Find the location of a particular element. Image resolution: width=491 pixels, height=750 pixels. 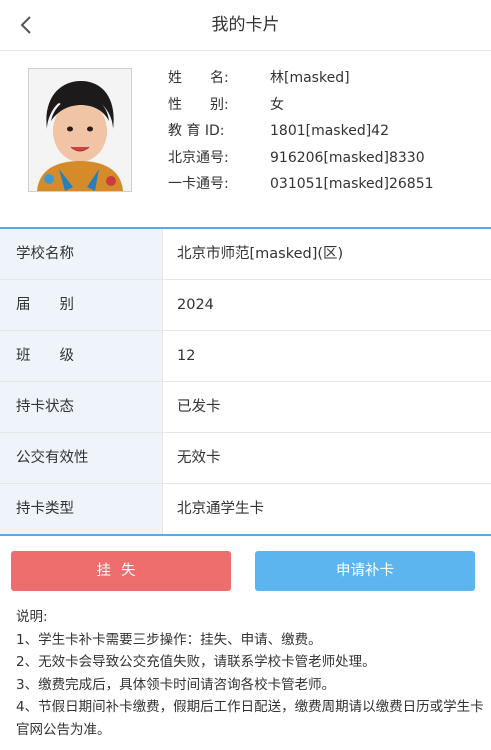

table-row: 班 级 12 is located at coordinates (245, 356).